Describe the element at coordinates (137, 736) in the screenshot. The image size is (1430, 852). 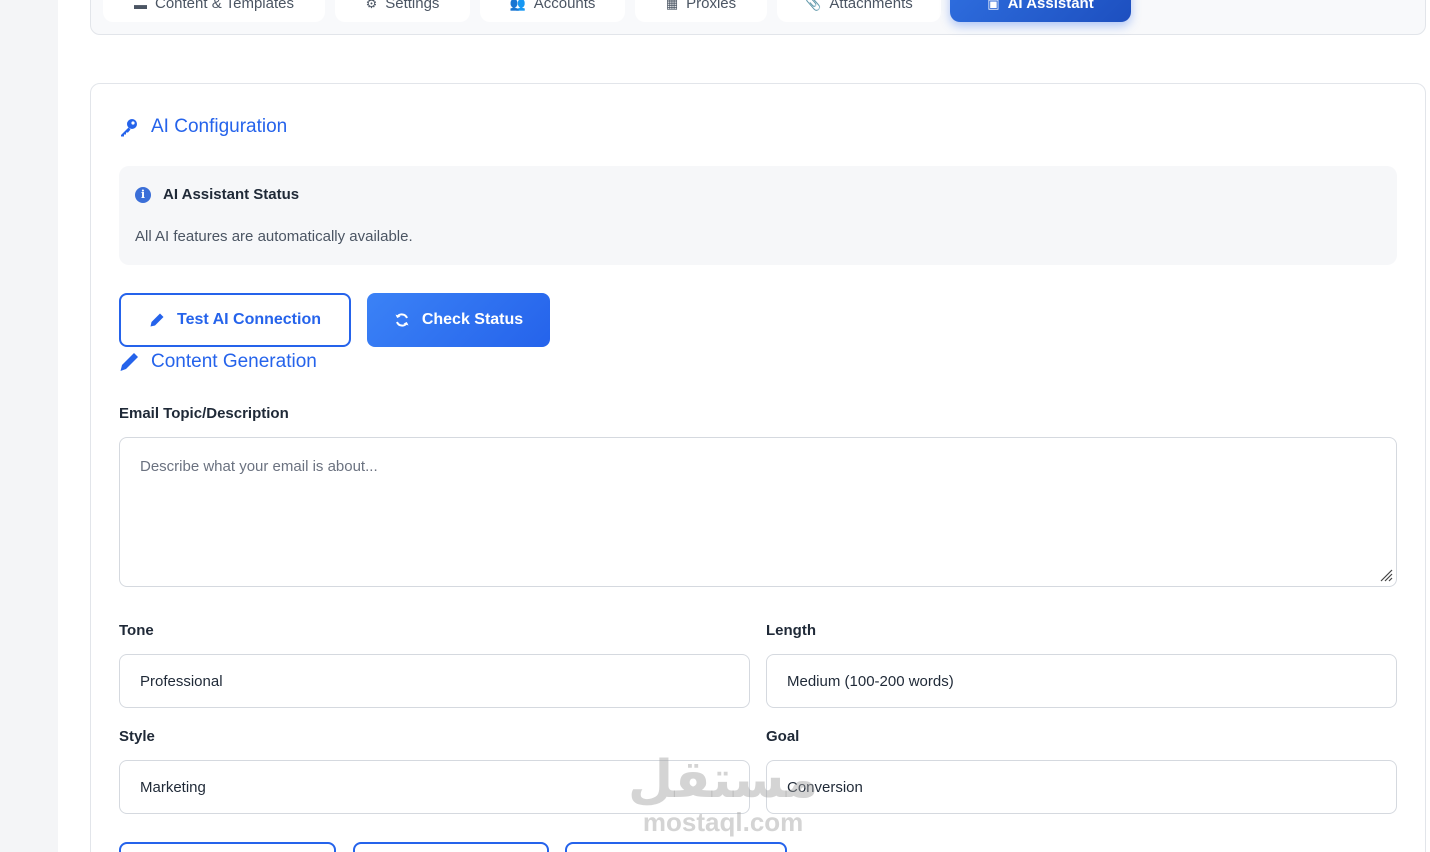
I see `style-label: Style` at that location.